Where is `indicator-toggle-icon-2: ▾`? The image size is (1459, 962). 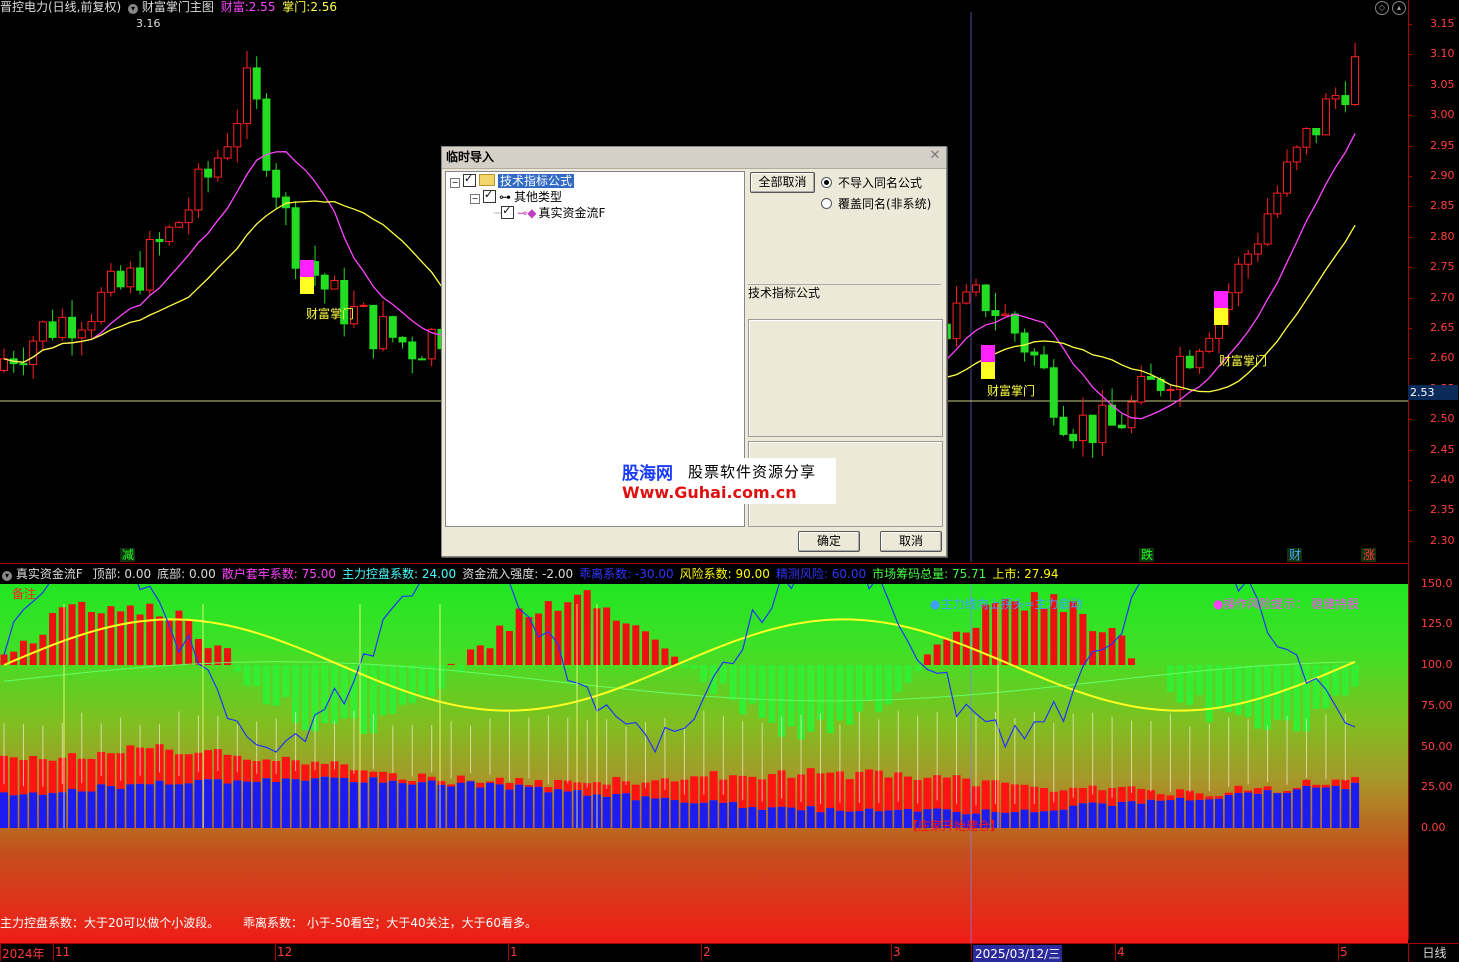 indicator-toggle-icon-2: ▾ is located at coordinates (7, 576).